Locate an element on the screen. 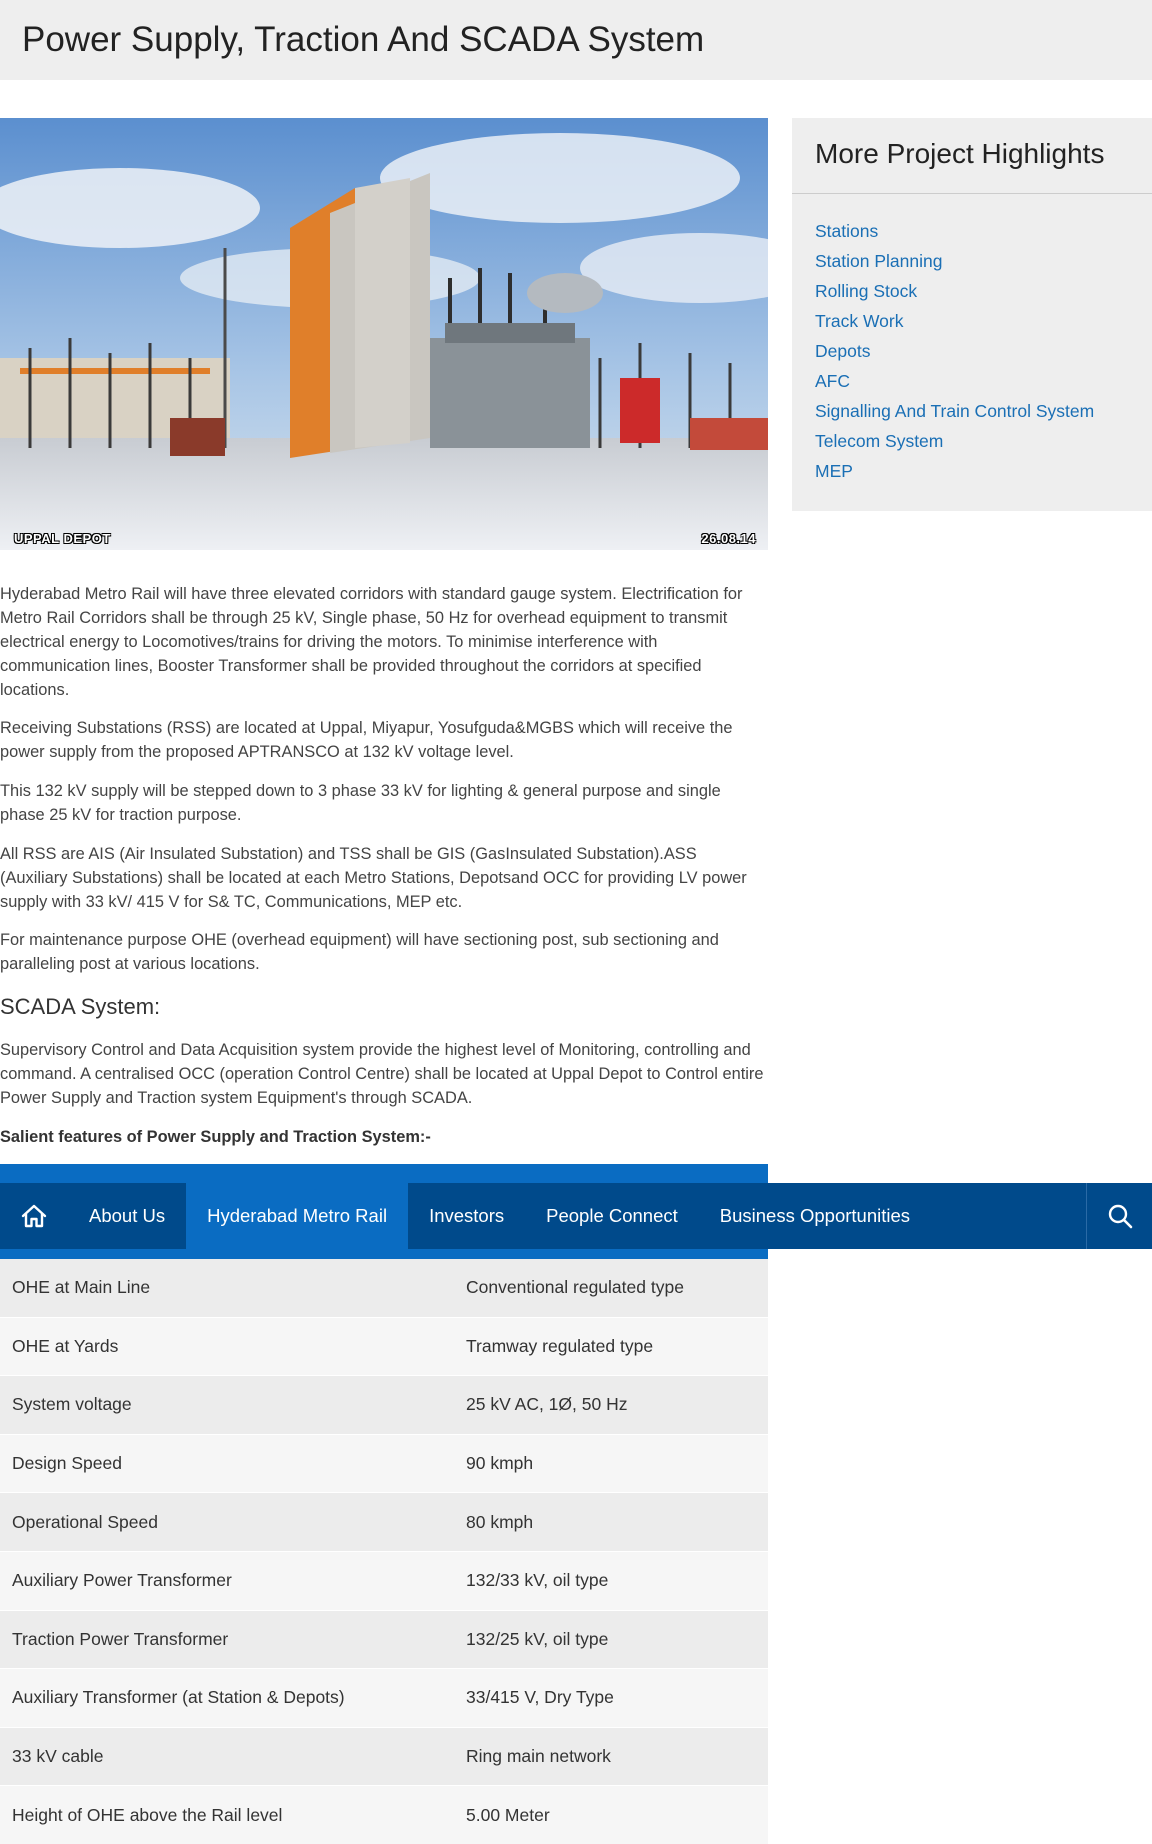 The image size is (1152, 1844). nav-investors: Investors is located at coordinates (466, 1216).